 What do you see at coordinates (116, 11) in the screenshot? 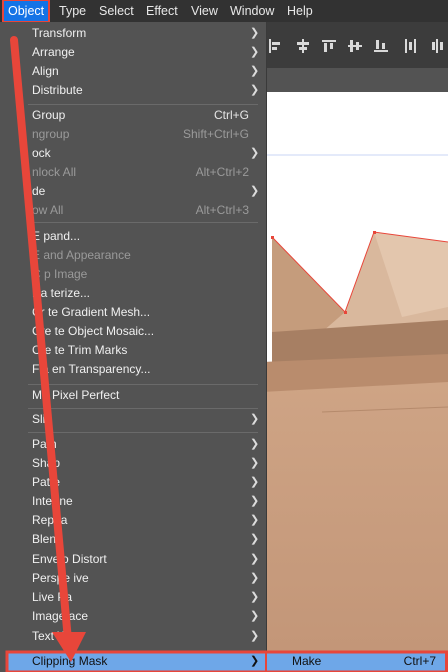
I see `menu-select: Select` at bounding box center [116, 11].